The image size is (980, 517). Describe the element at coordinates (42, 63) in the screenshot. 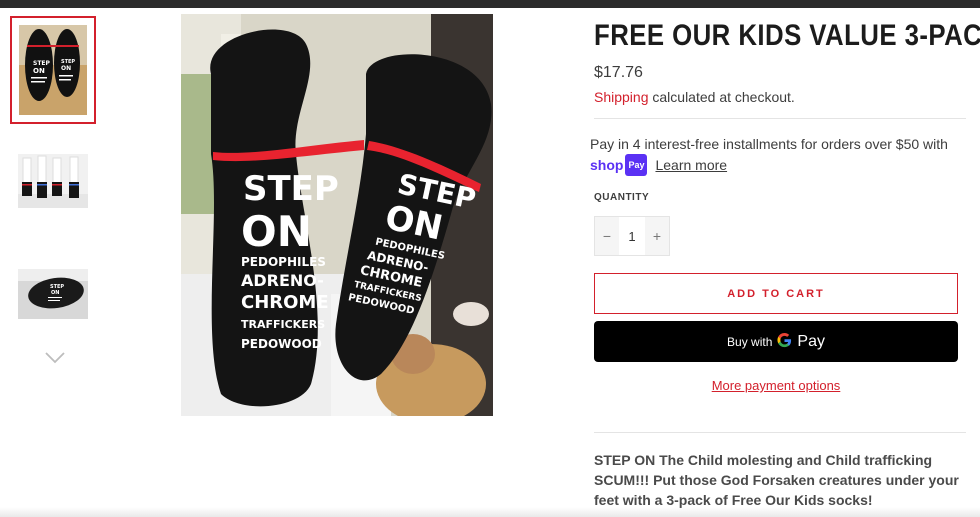

I see `svg-text: STEP` at that location.